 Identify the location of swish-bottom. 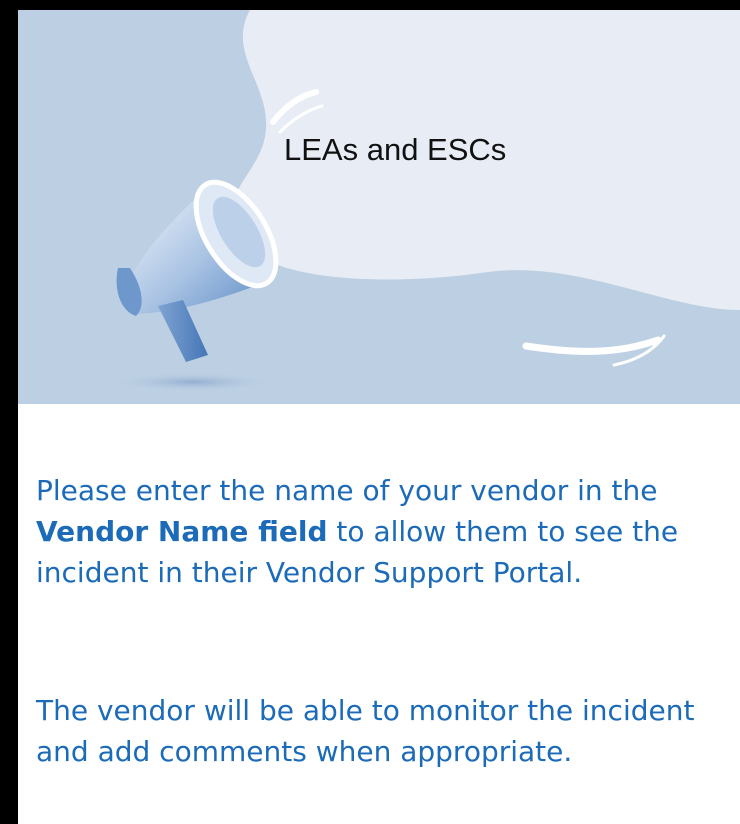
(592, 345).